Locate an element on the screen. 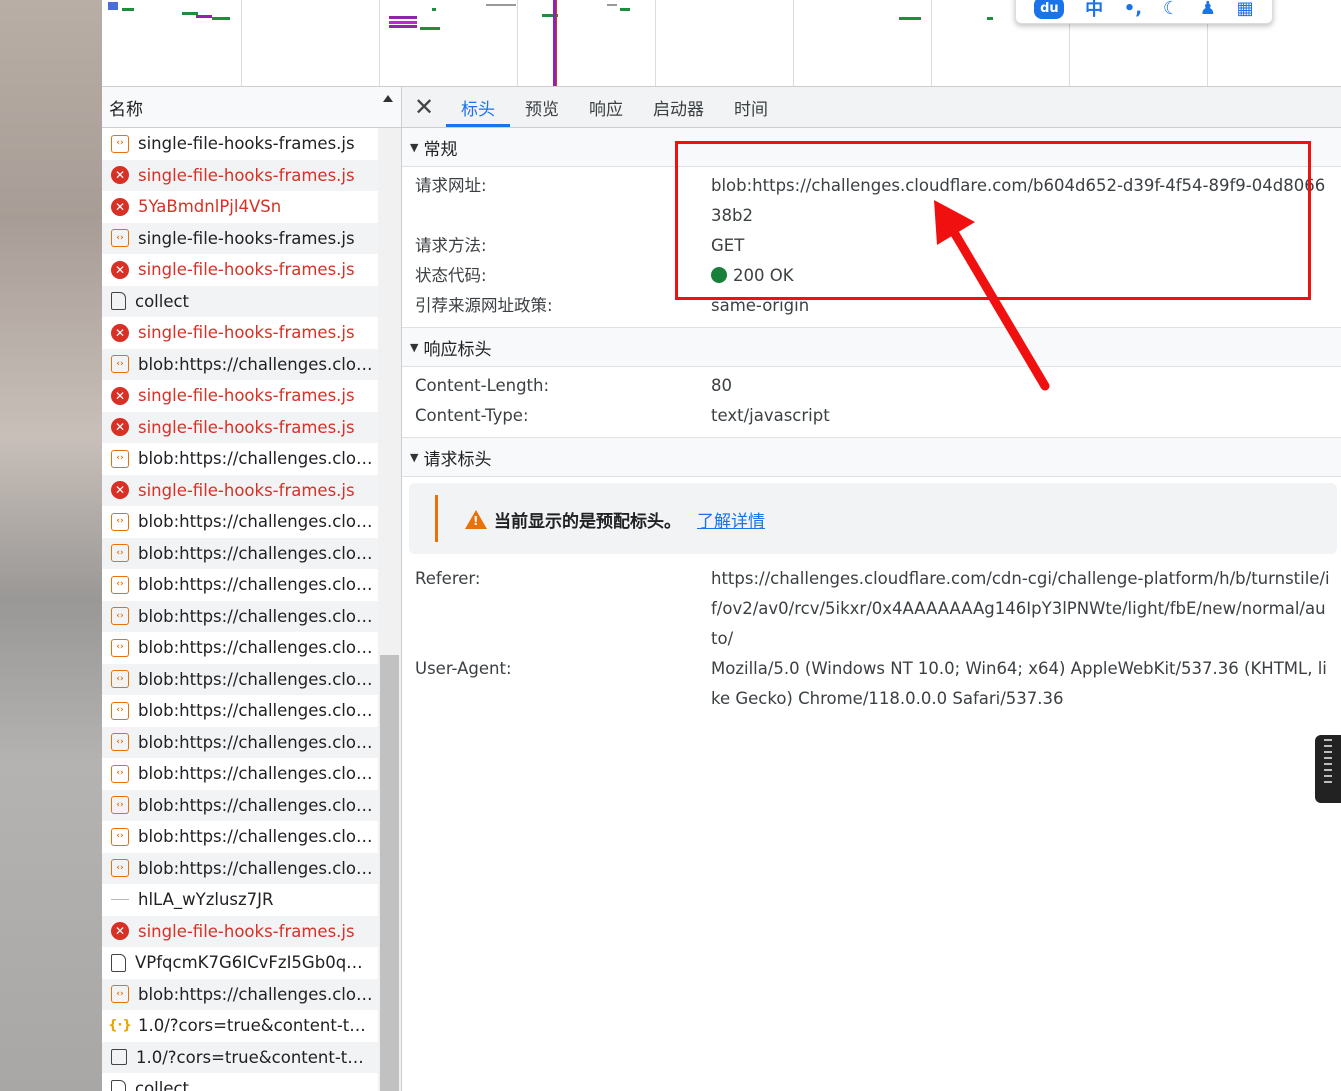  ime-logo-button: du is located at coordinates (1049, 9).